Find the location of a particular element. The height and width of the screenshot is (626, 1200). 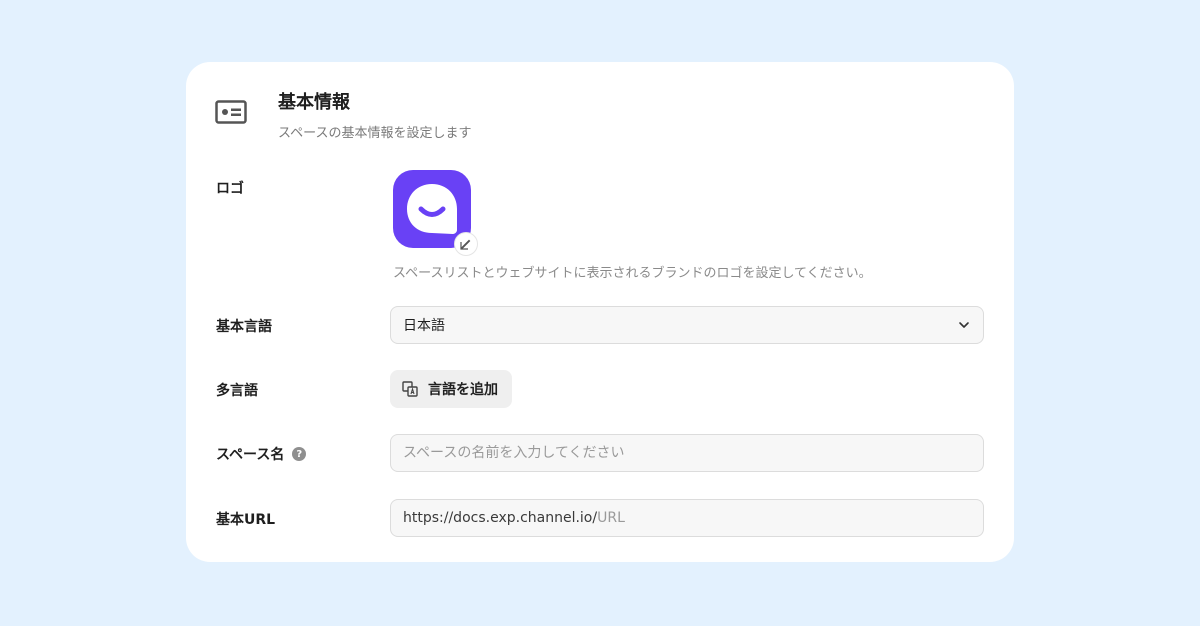

multilang-label: 多言語 is located at coordinates (237, 390).